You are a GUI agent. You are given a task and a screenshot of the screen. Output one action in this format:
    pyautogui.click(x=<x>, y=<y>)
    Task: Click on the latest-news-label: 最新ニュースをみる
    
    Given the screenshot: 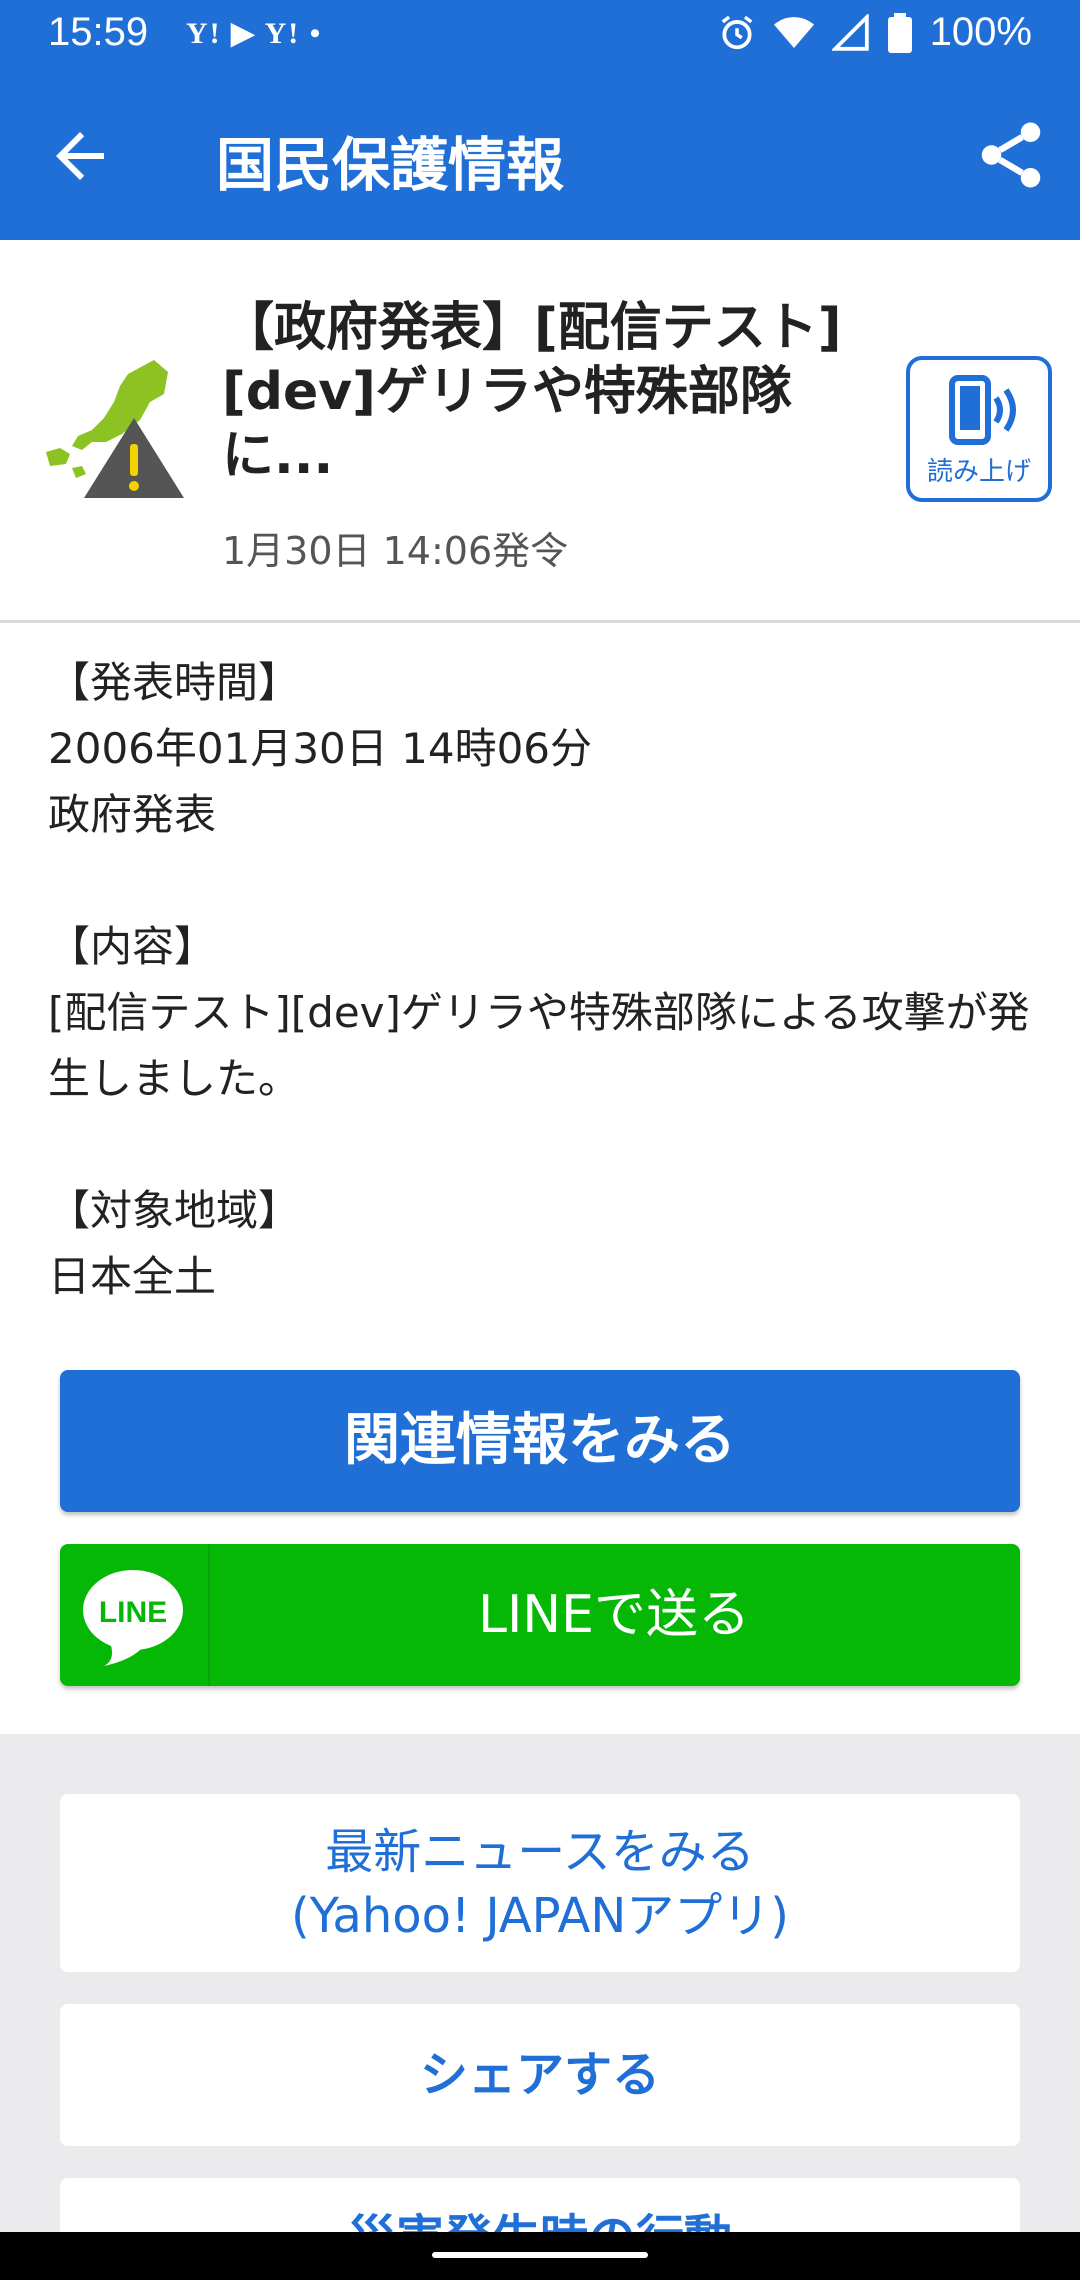 What is the action you would take?
    pyautogui.click(x=540, y=1852)
    